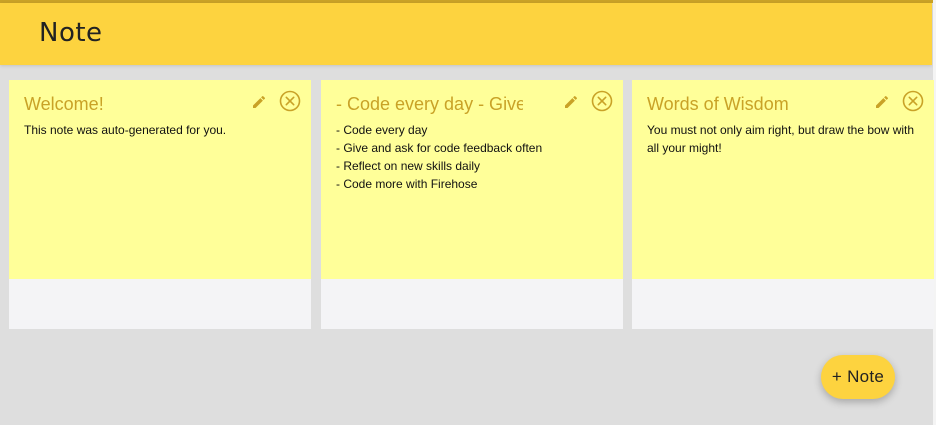 This screenshot has width=936, height=425. Describe the element at coordinates (131, 104) in the screenshot. I see `note-title: Welcome!` at that location.